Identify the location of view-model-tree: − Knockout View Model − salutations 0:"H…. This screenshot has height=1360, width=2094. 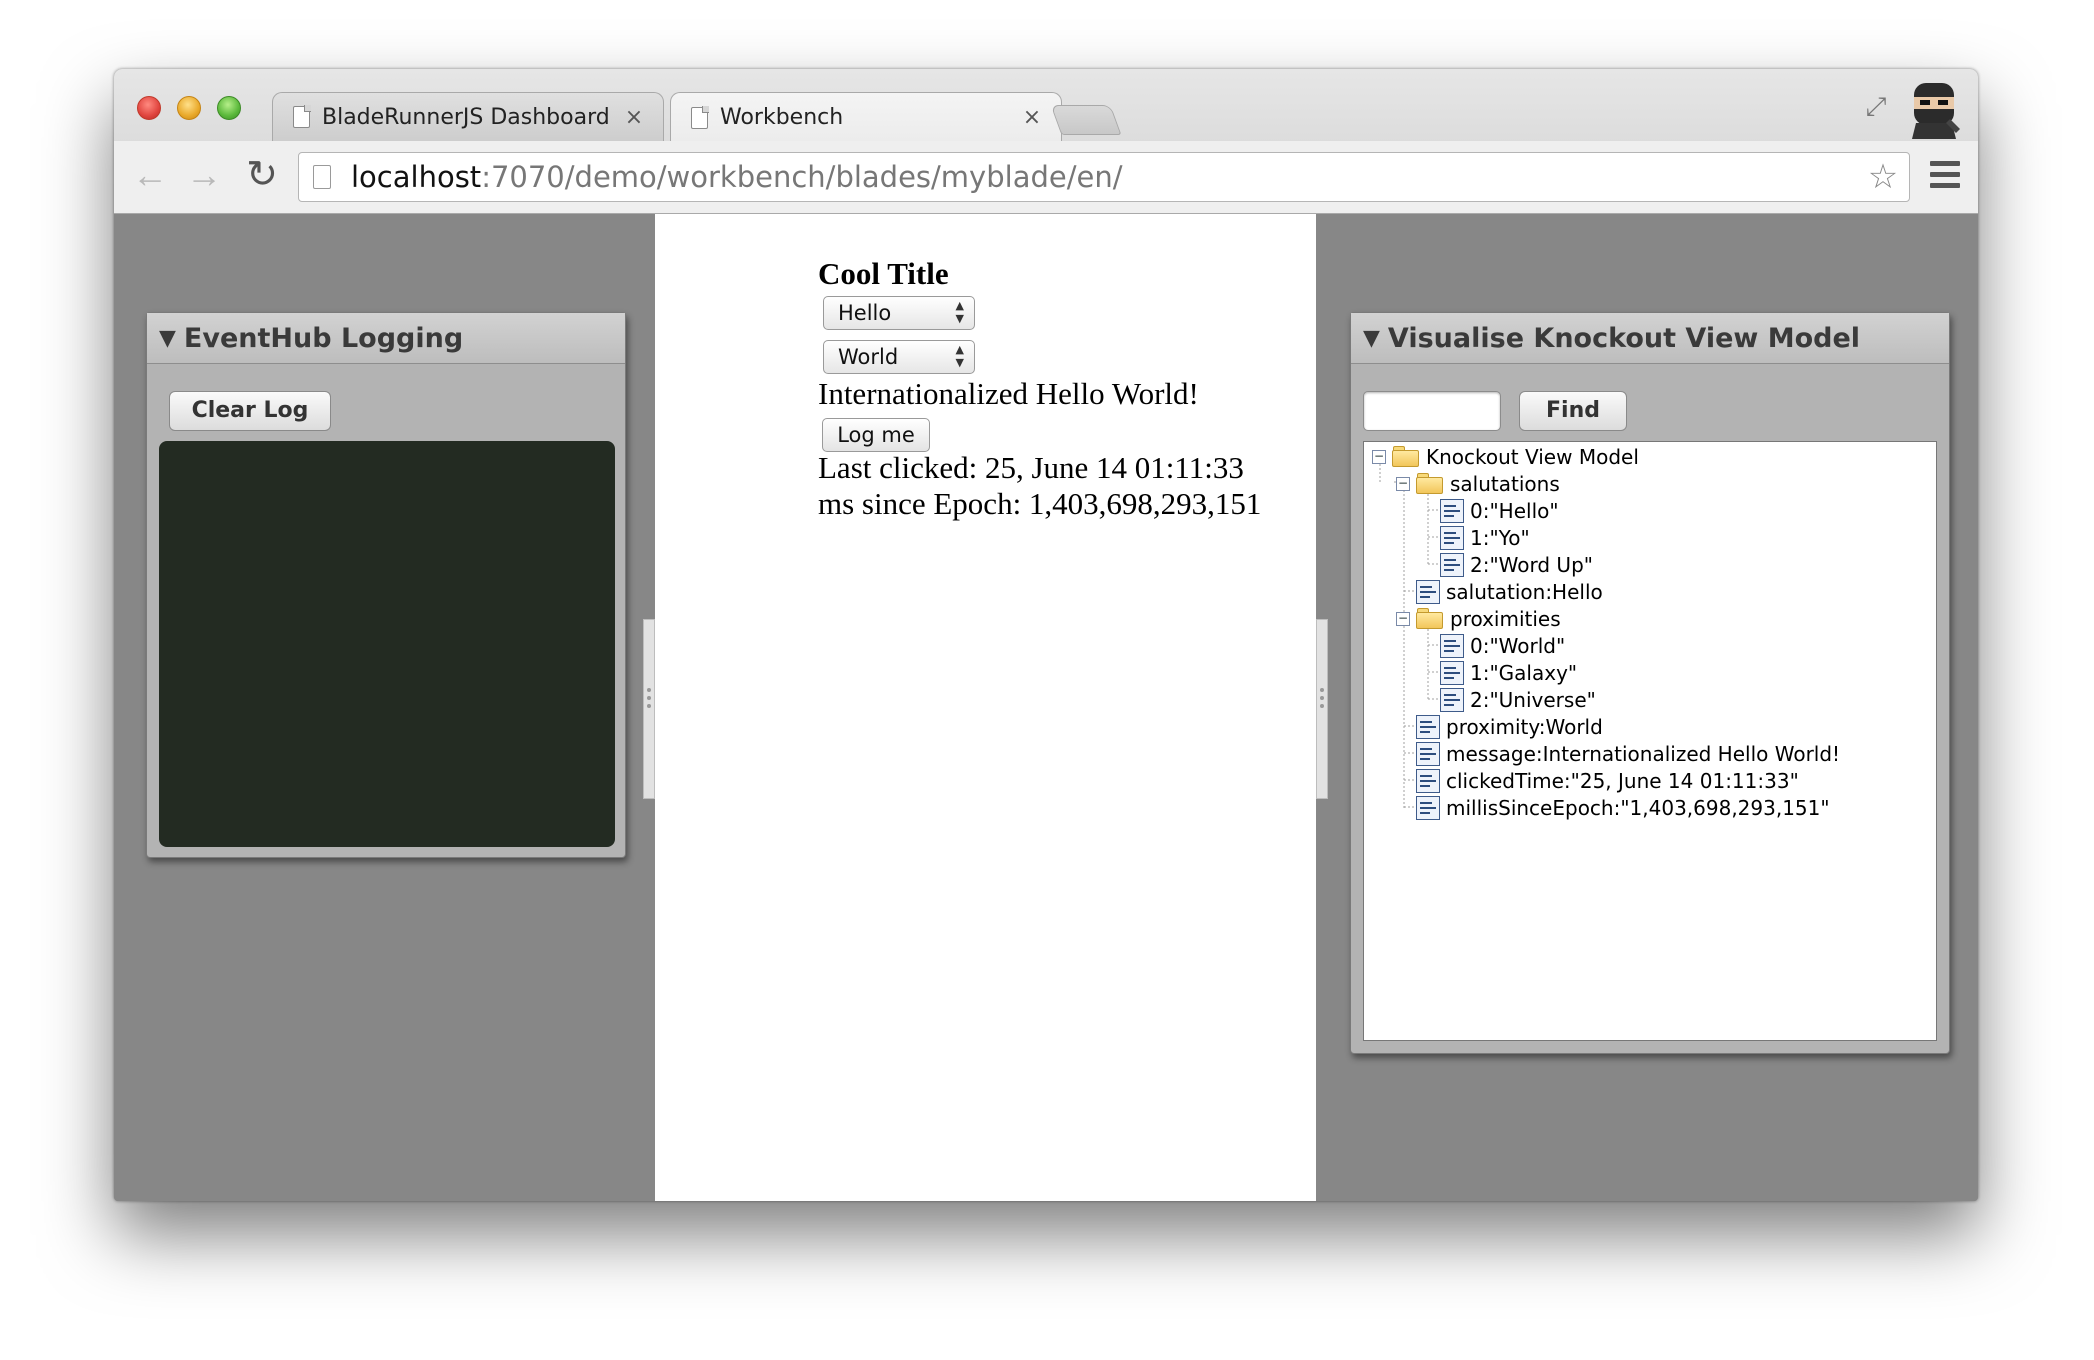
(1650, 741).